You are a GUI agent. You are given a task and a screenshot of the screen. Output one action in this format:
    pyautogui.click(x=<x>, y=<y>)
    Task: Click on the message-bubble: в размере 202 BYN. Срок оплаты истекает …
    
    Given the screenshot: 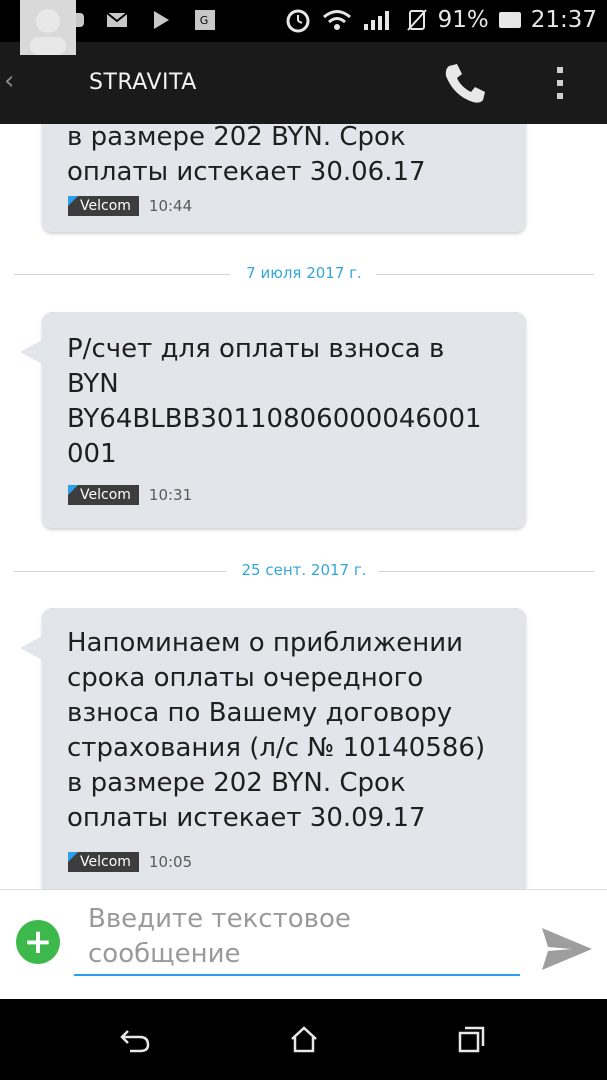 What is the action you would take?
    pyautogui.click(x=284, y=178)
    